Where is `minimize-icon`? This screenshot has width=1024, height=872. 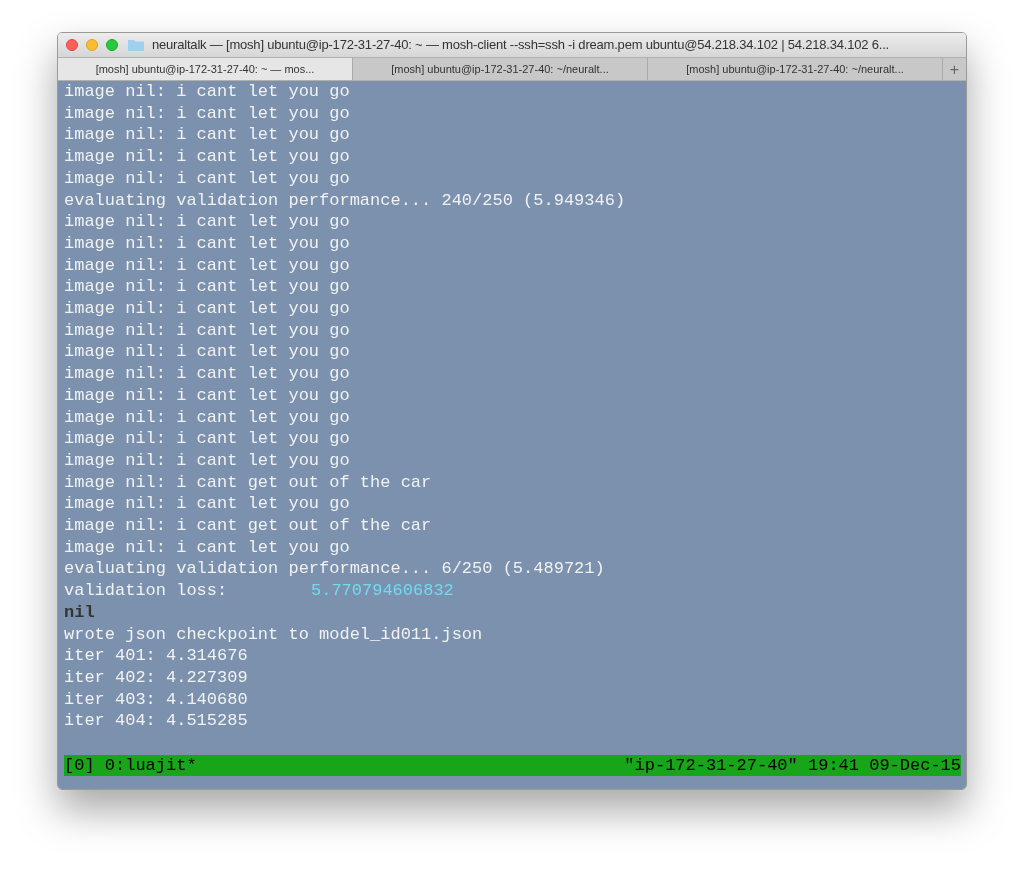
minimize-icon is located at coordinates (92, 45).